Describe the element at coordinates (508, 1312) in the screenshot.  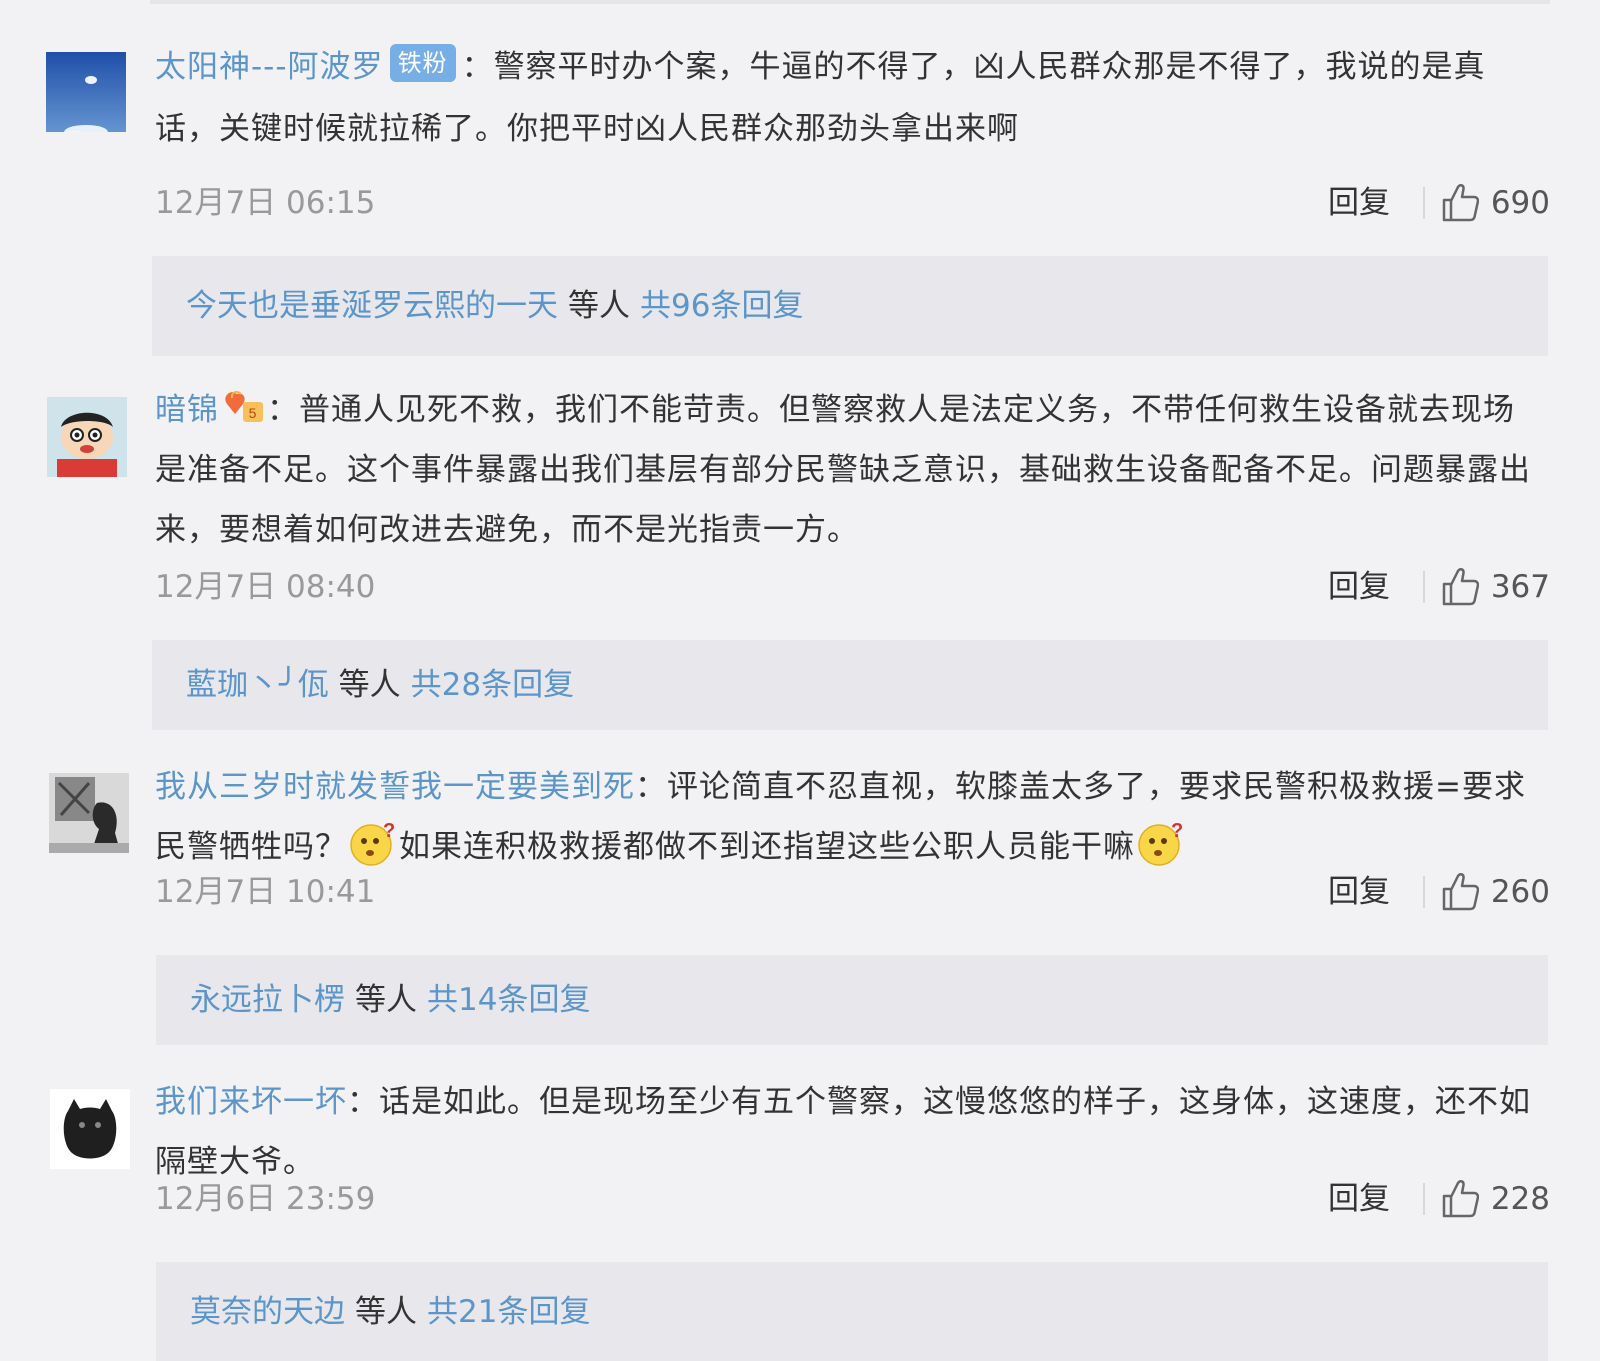
I see `total-replies-link: 共21条回复` at that location.